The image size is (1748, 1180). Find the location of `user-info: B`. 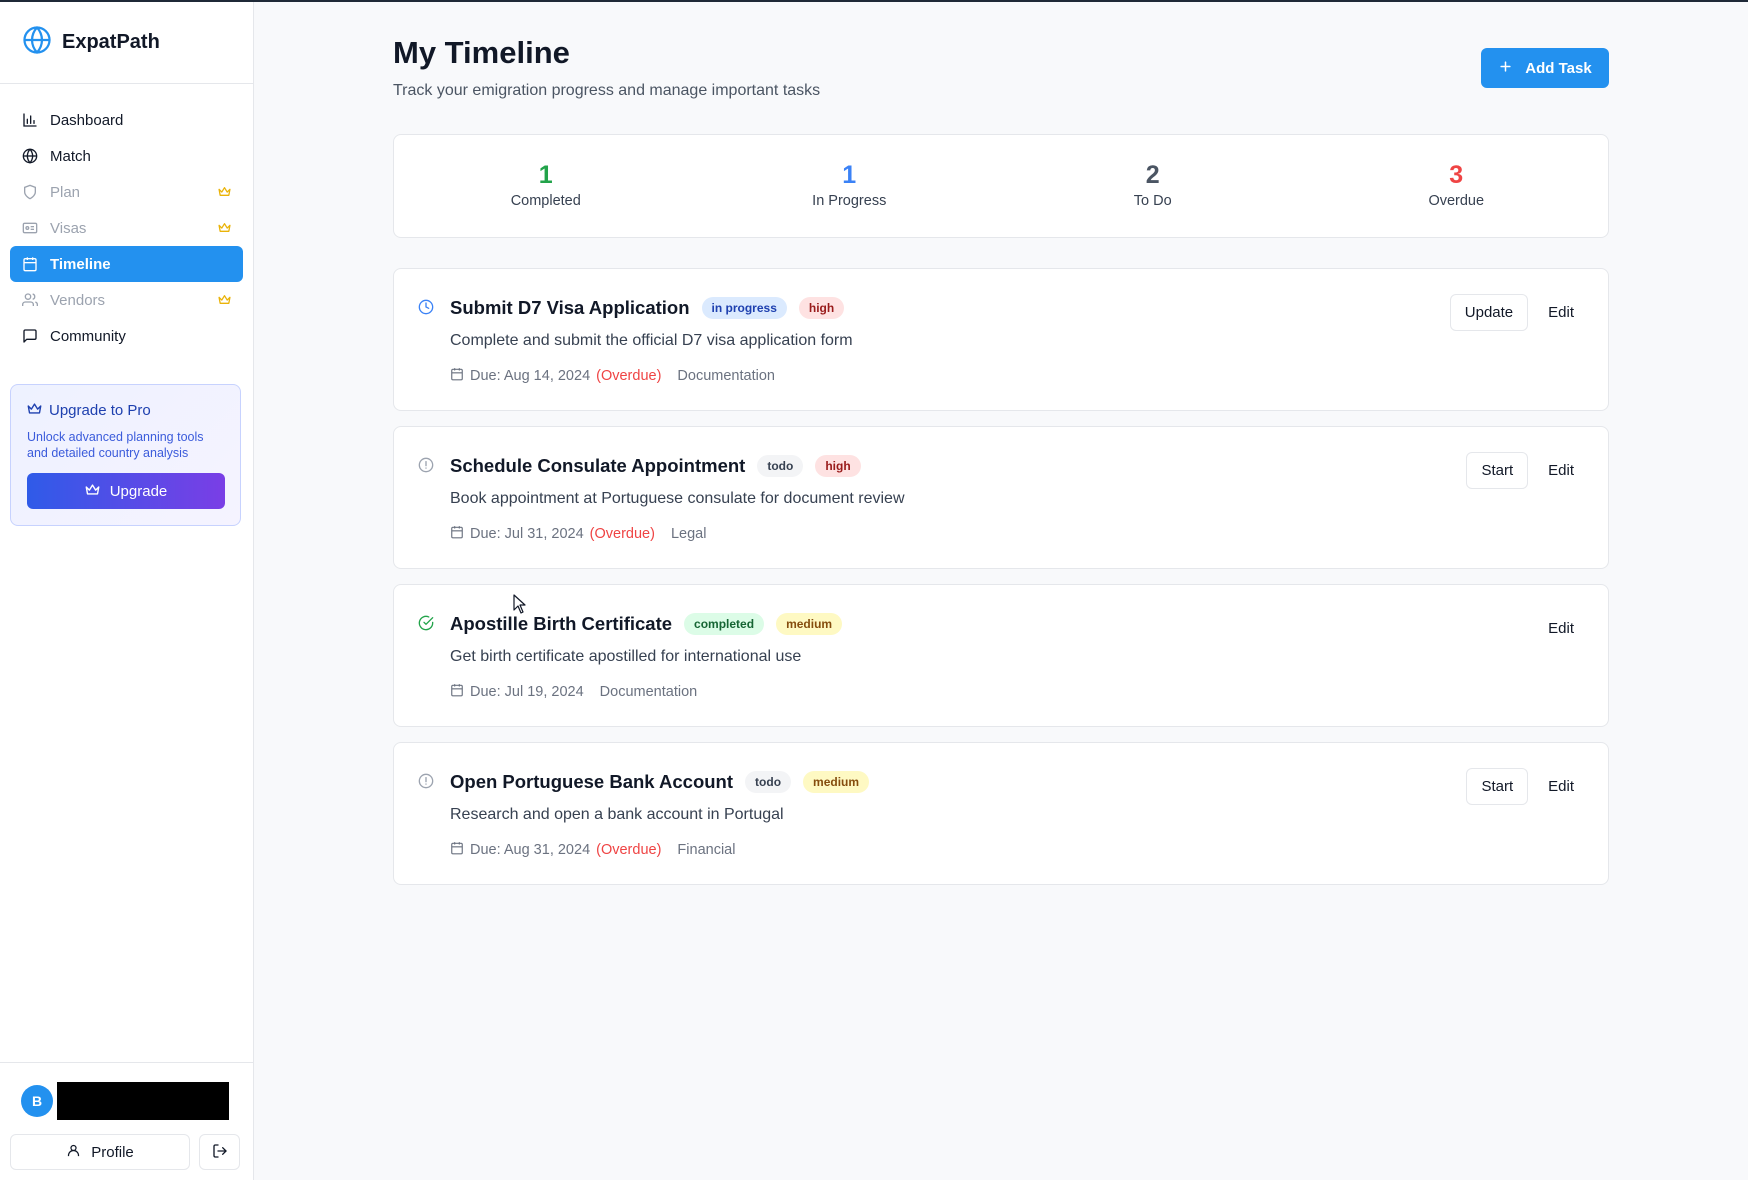

user-info: B is located at coordinates (125, 1101).